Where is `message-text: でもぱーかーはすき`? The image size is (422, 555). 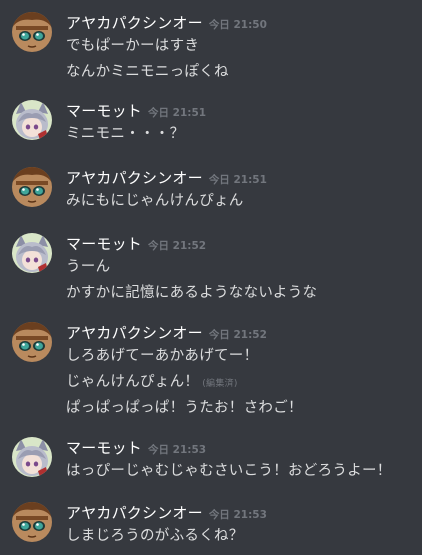 message-text: でもぱーかーはすき is located at coordinates (133, 46).